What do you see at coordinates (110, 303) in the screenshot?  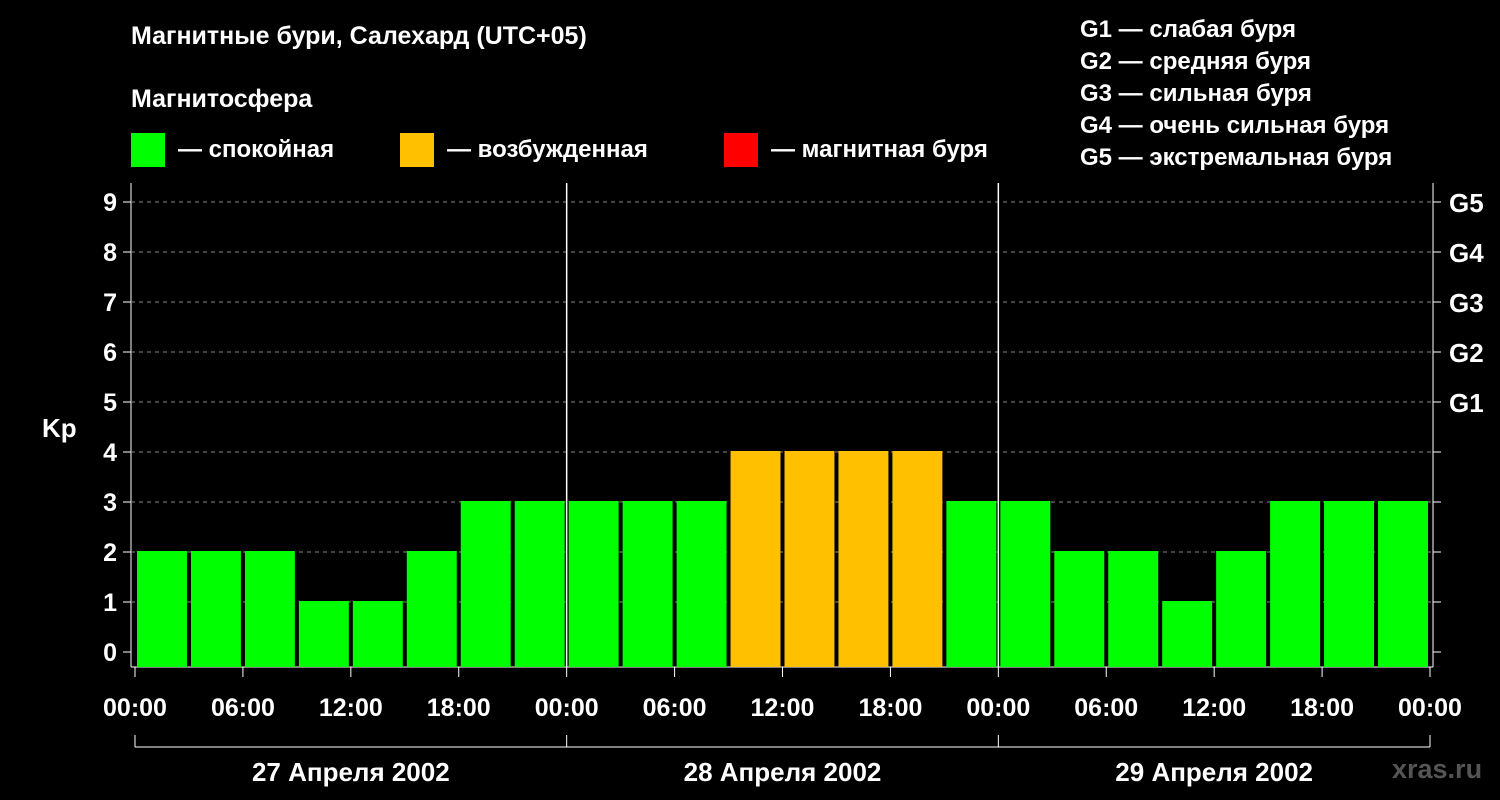 I see `y-tick-label: 7` at bounding box center [110, 303].